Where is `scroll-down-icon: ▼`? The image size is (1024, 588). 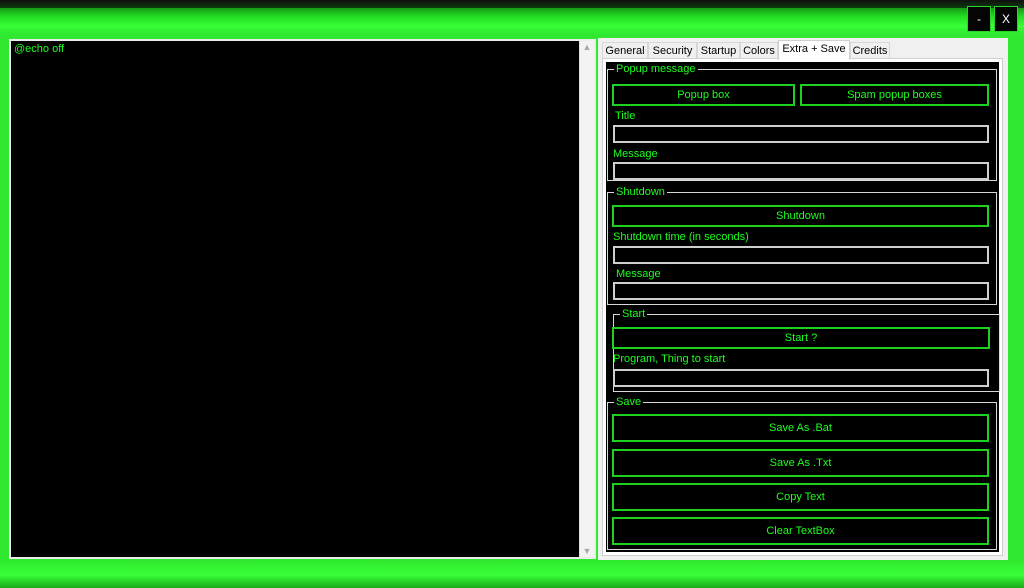
scroll-down-icon: ▼ is located at coordinates (587, 551).